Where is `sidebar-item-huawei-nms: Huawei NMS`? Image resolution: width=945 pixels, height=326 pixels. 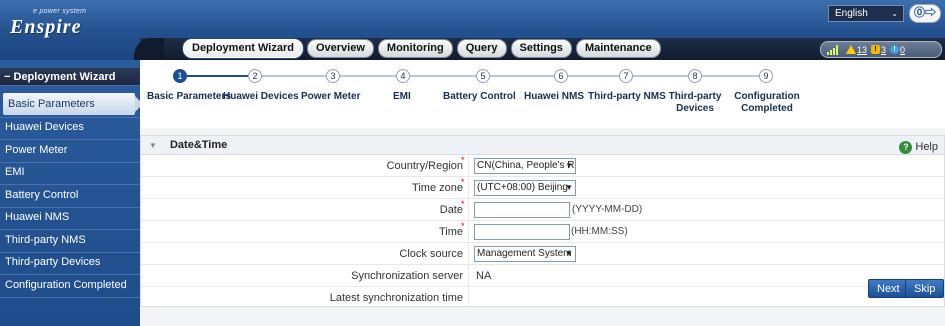 sidebar-item-huawei-nms: Huawei NMS is located at coordinates (70, 217).